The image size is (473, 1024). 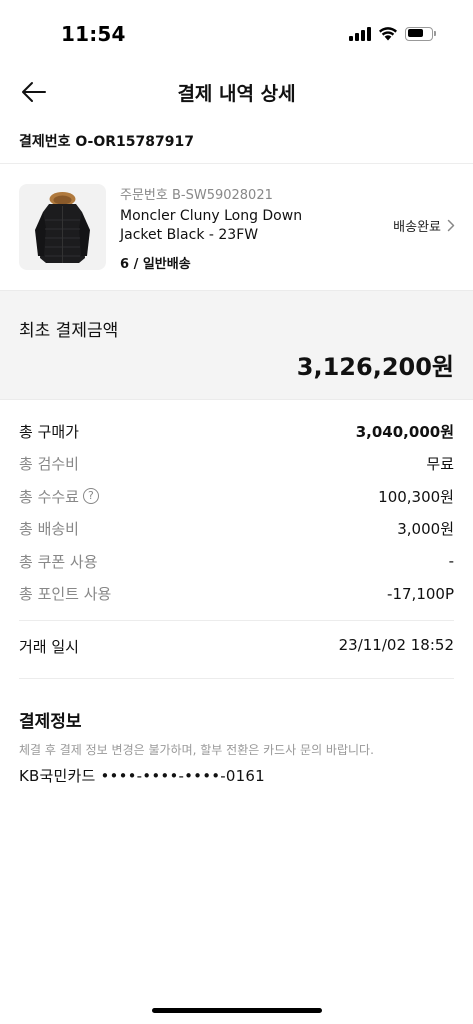 I want to click on nav-header: 결제 내역 상세, so click(x=236, y=92).